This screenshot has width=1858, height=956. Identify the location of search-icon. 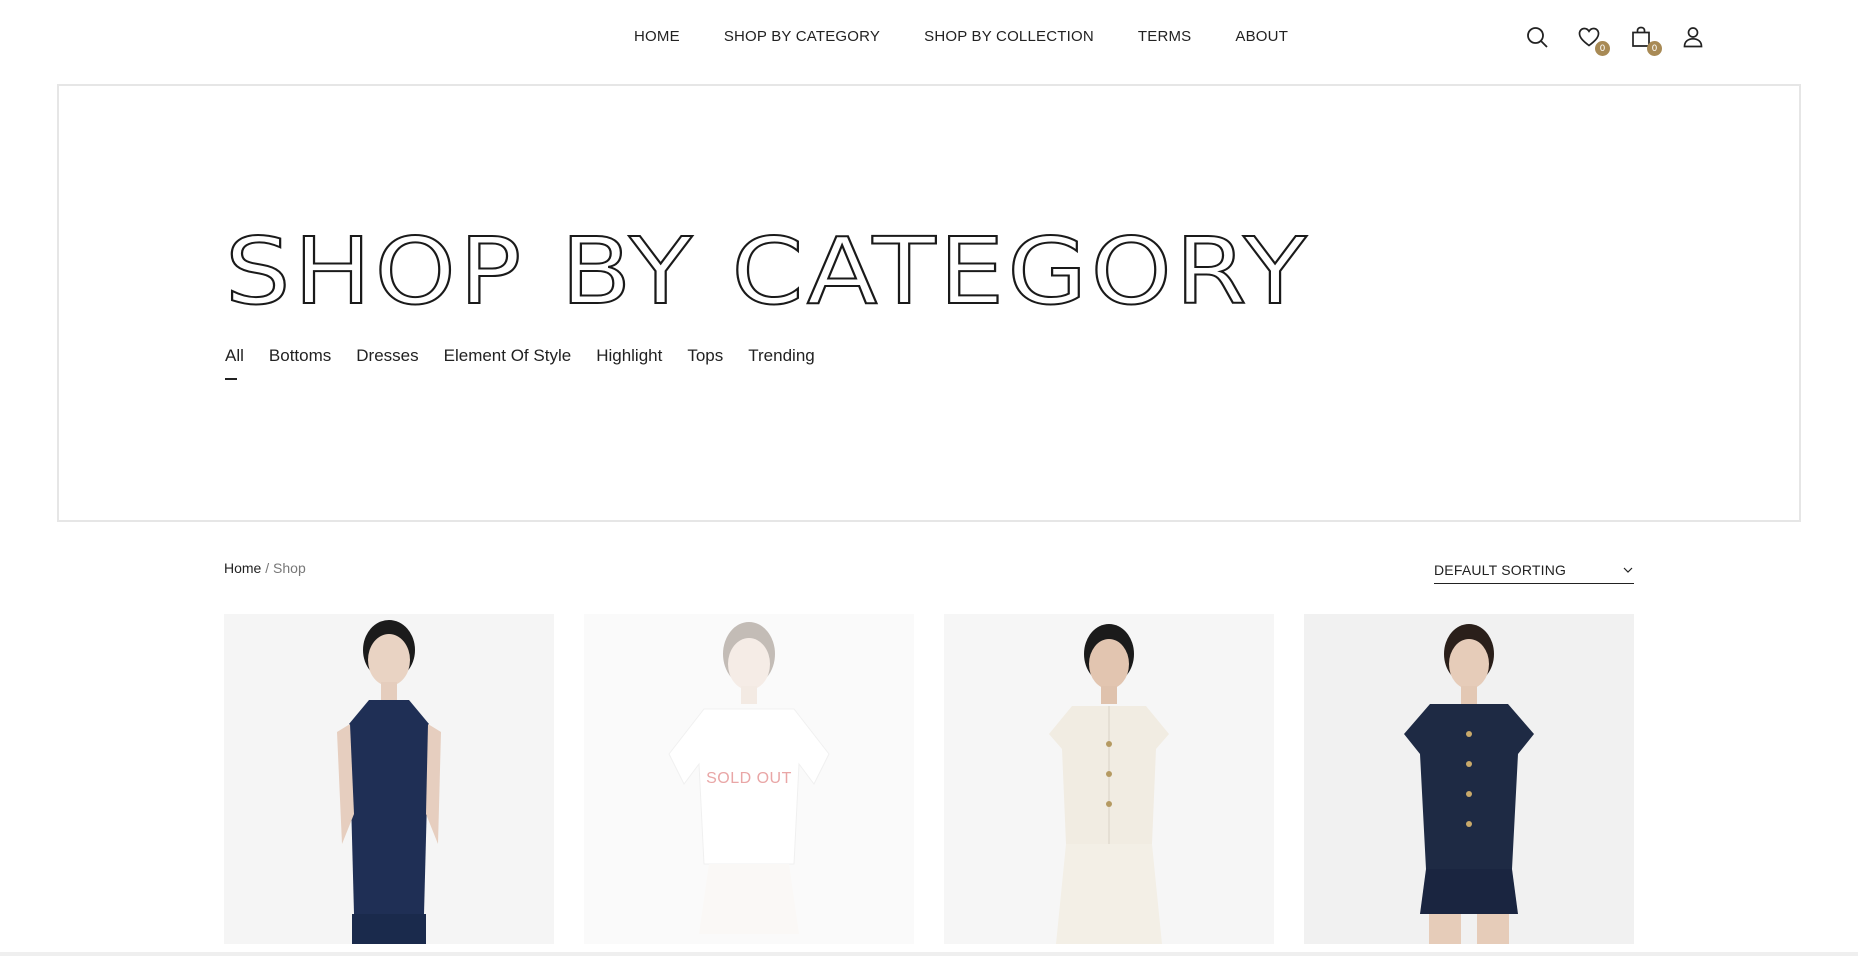
(1537, 37).